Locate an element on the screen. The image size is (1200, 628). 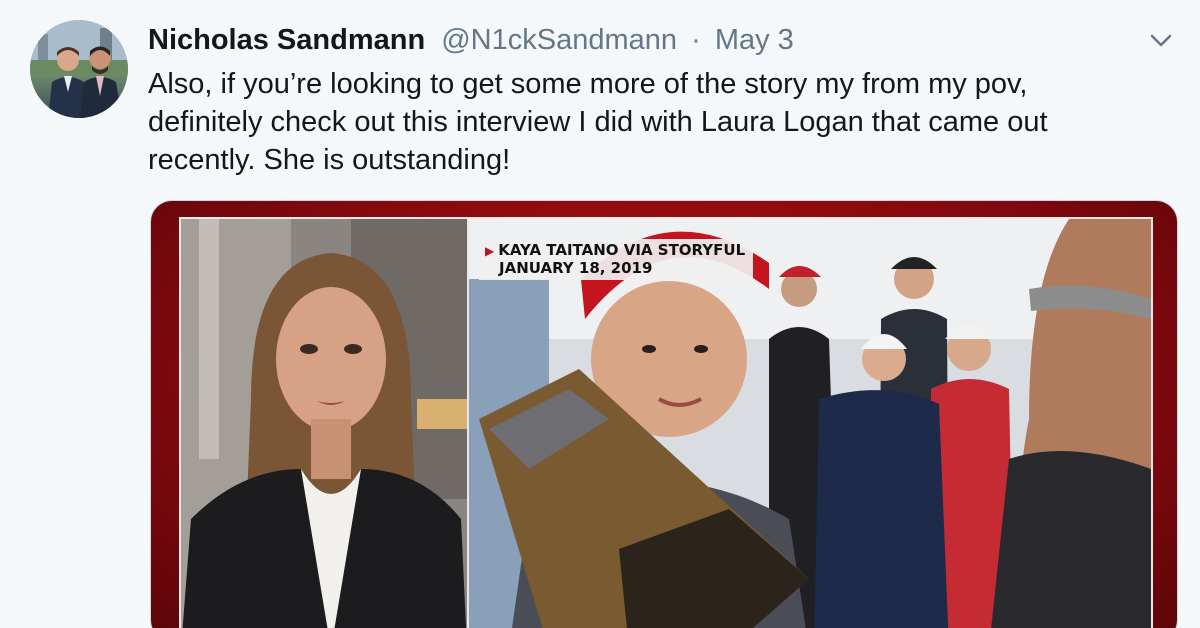
tweet-header: Nicholas Sandmann @N1ckSandmann · May 3 is located at coordinates (471, 40).